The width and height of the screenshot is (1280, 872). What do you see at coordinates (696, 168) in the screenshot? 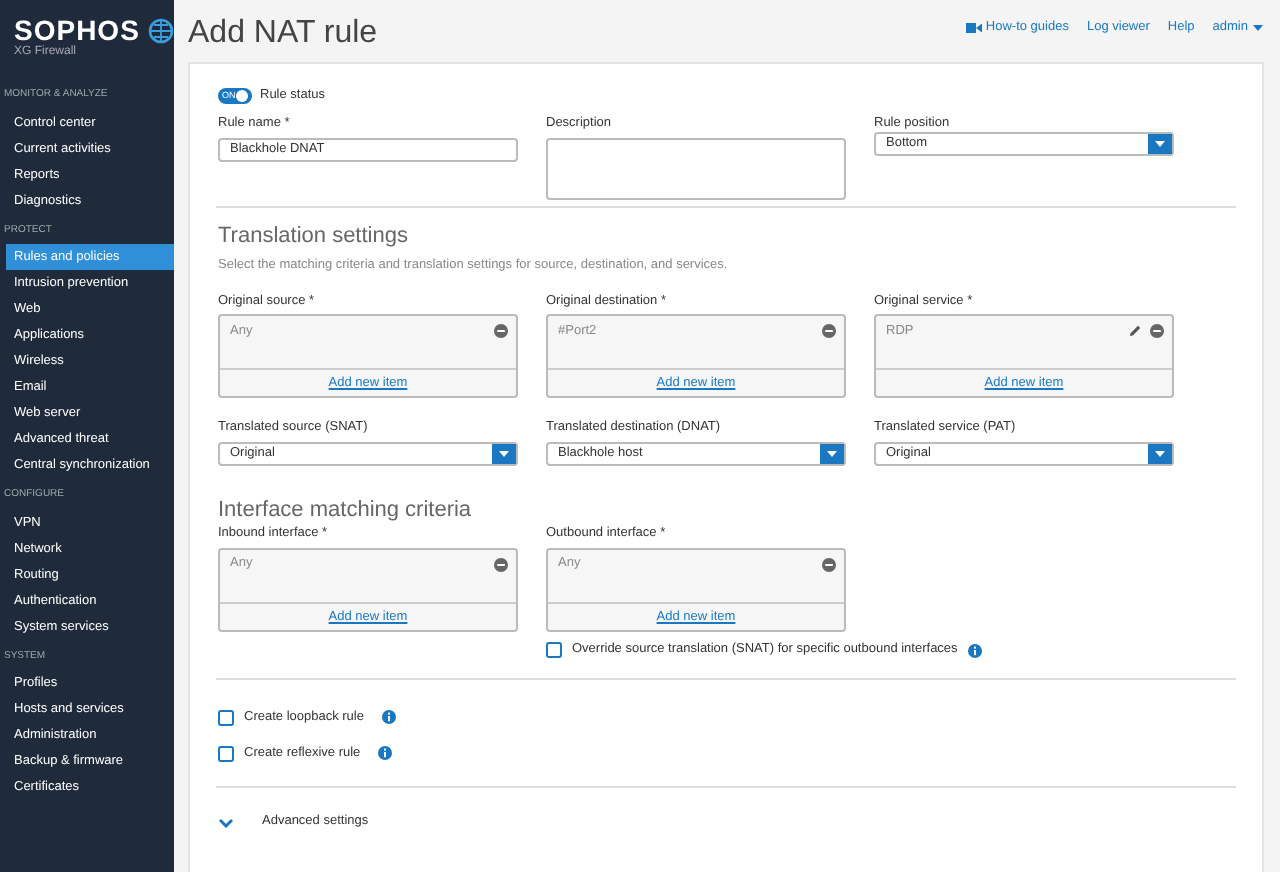
I see `description-field` at bounding box center [696, 168].